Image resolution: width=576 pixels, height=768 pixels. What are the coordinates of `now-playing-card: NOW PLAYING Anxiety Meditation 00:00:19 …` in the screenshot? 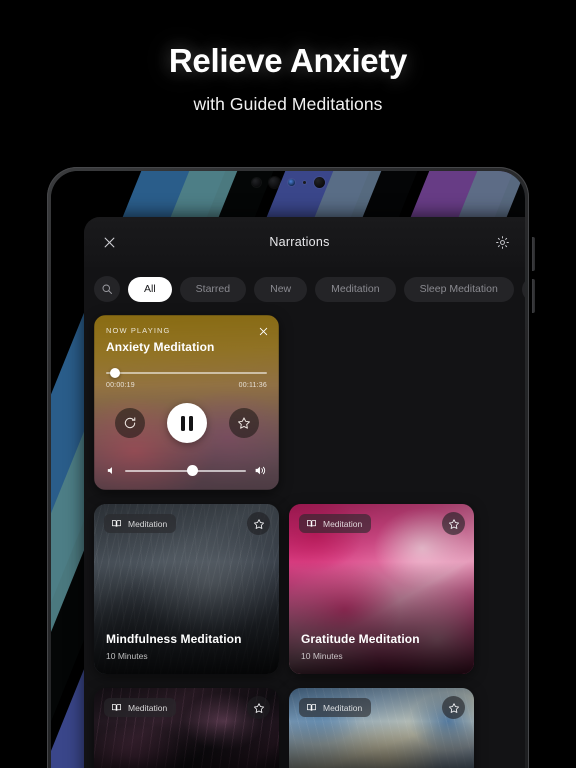 It's located at (186, 402).